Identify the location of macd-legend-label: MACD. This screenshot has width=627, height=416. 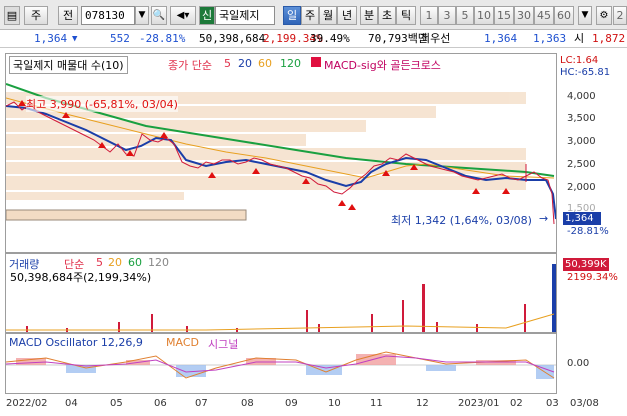
(182, 342).